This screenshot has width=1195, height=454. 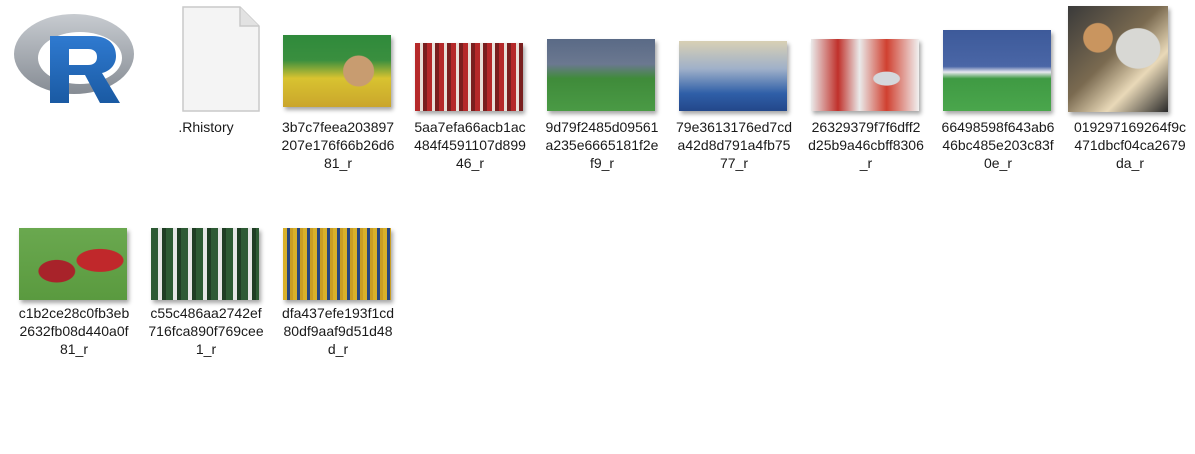 What do you see at coordinates (866, 145) in the screenshot?
I see `file-name: 26329379f7f6dff2d25b9a46cbff8306_r` at bounding box center [866, 145].